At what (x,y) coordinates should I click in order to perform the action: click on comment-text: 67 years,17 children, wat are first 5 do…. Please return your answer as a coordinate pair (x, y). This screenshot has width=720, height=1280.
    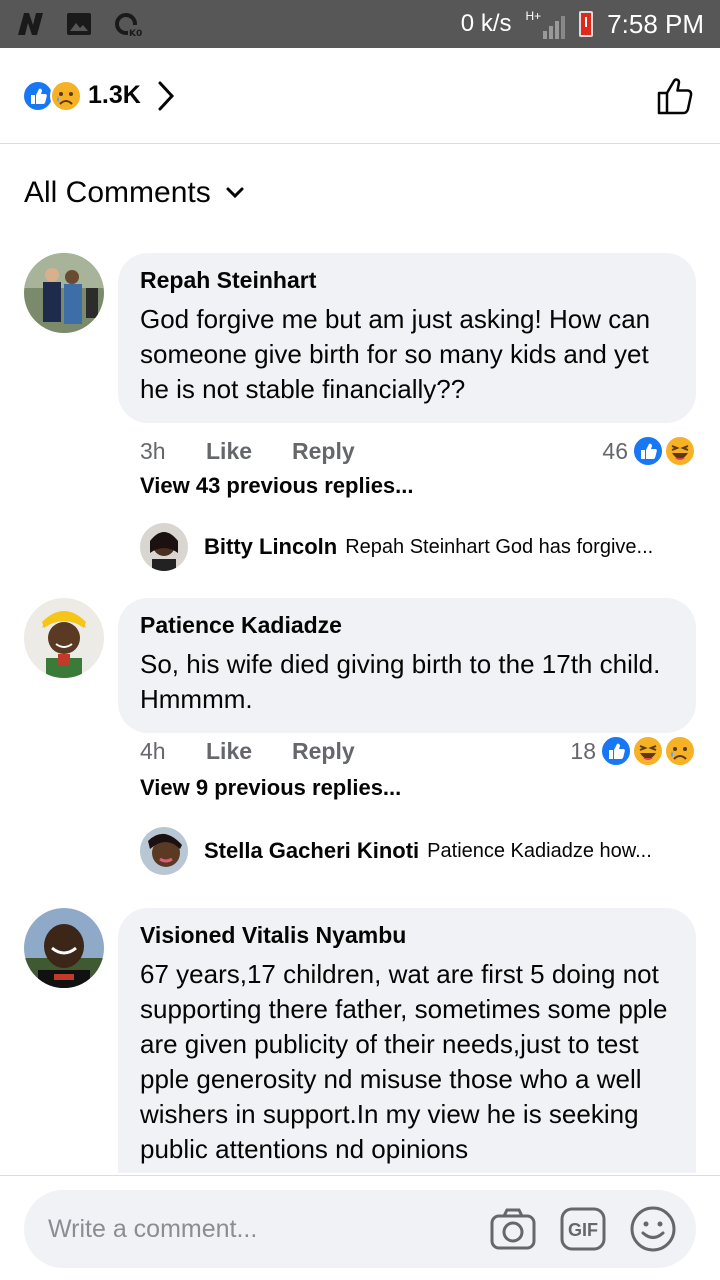
    Looking at the image, I should click on (404, 1061).